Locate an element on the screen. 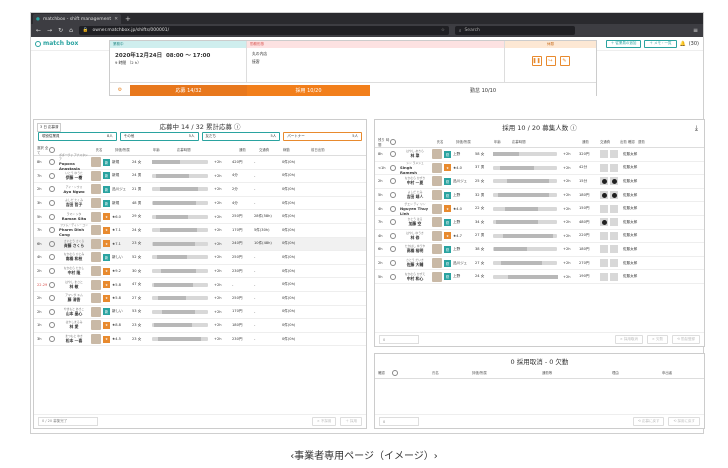 This screenshot has height=468, width=728. address-input: 🔒 owner.matchbox.jp/shifts/000001/ ☆ is located at coordinates (263, 30).